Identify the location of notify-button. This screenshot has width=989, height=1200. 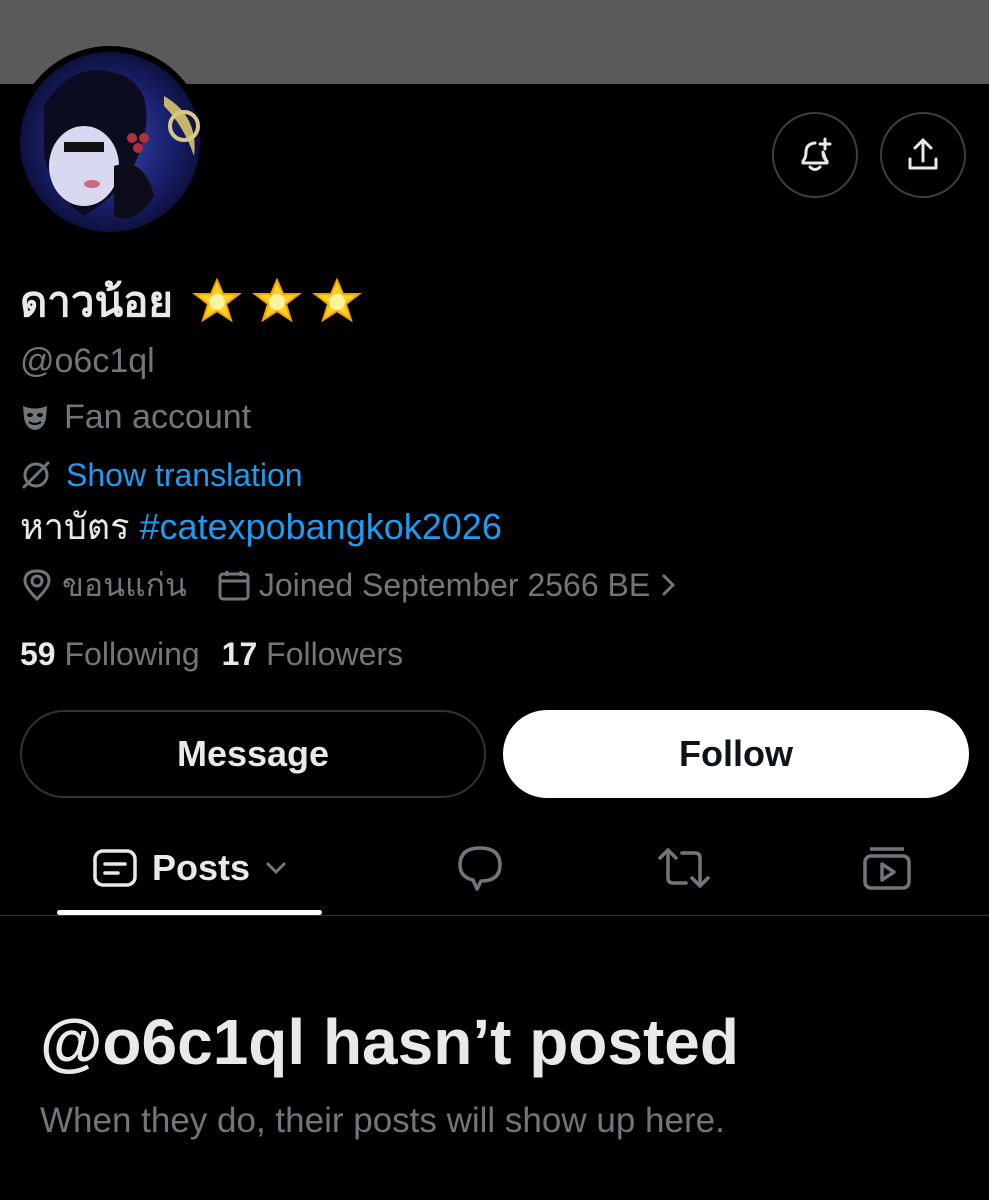
(815, 155).